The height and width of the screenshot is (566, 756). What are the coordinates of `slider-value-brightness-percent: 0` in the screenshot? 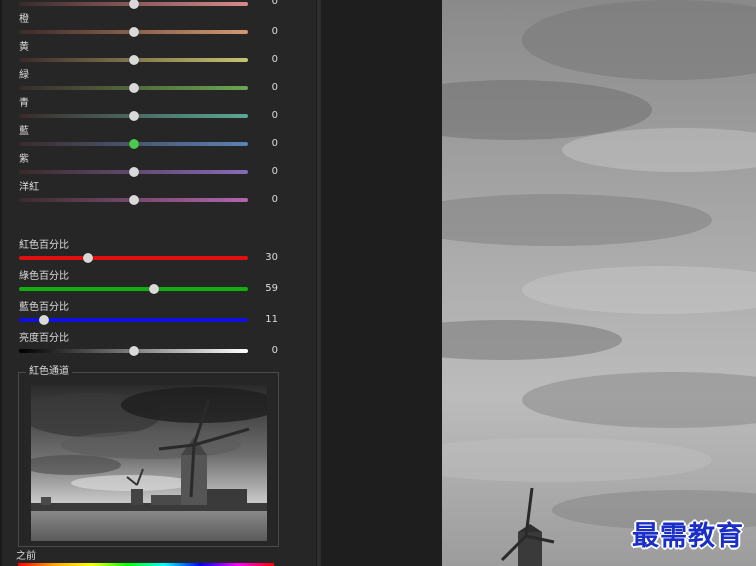 It's located at (274, 350).